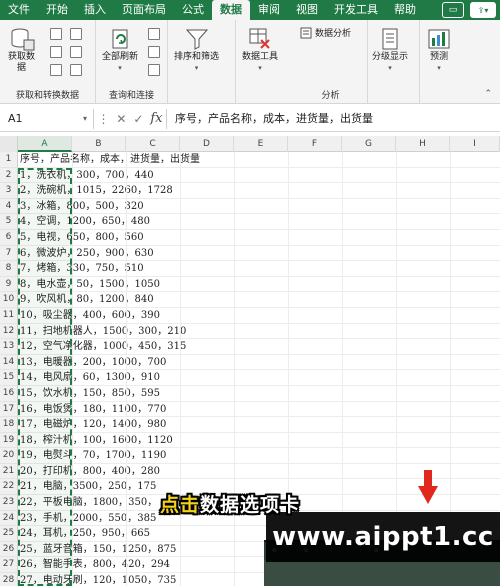  What do you see at coordinates (269, 10) in the screenshot?
I see `tab-review: 审阅` at bounding box center [269, 10].